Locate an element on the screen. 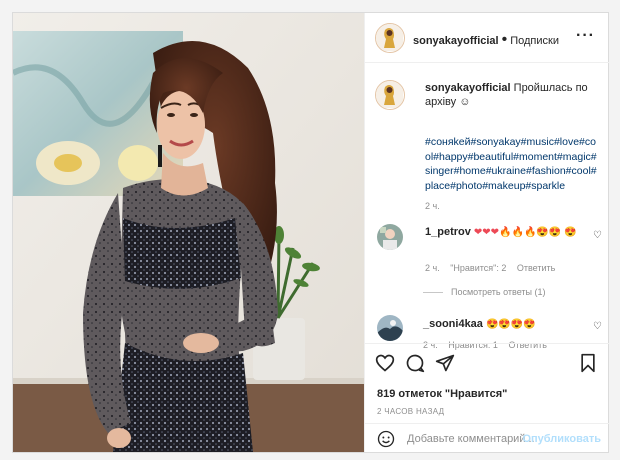 This screenshot has width=620, height=460. comment-2: _sooni4kaa 😍😍😍😍 is located at coordinates (503, 324).